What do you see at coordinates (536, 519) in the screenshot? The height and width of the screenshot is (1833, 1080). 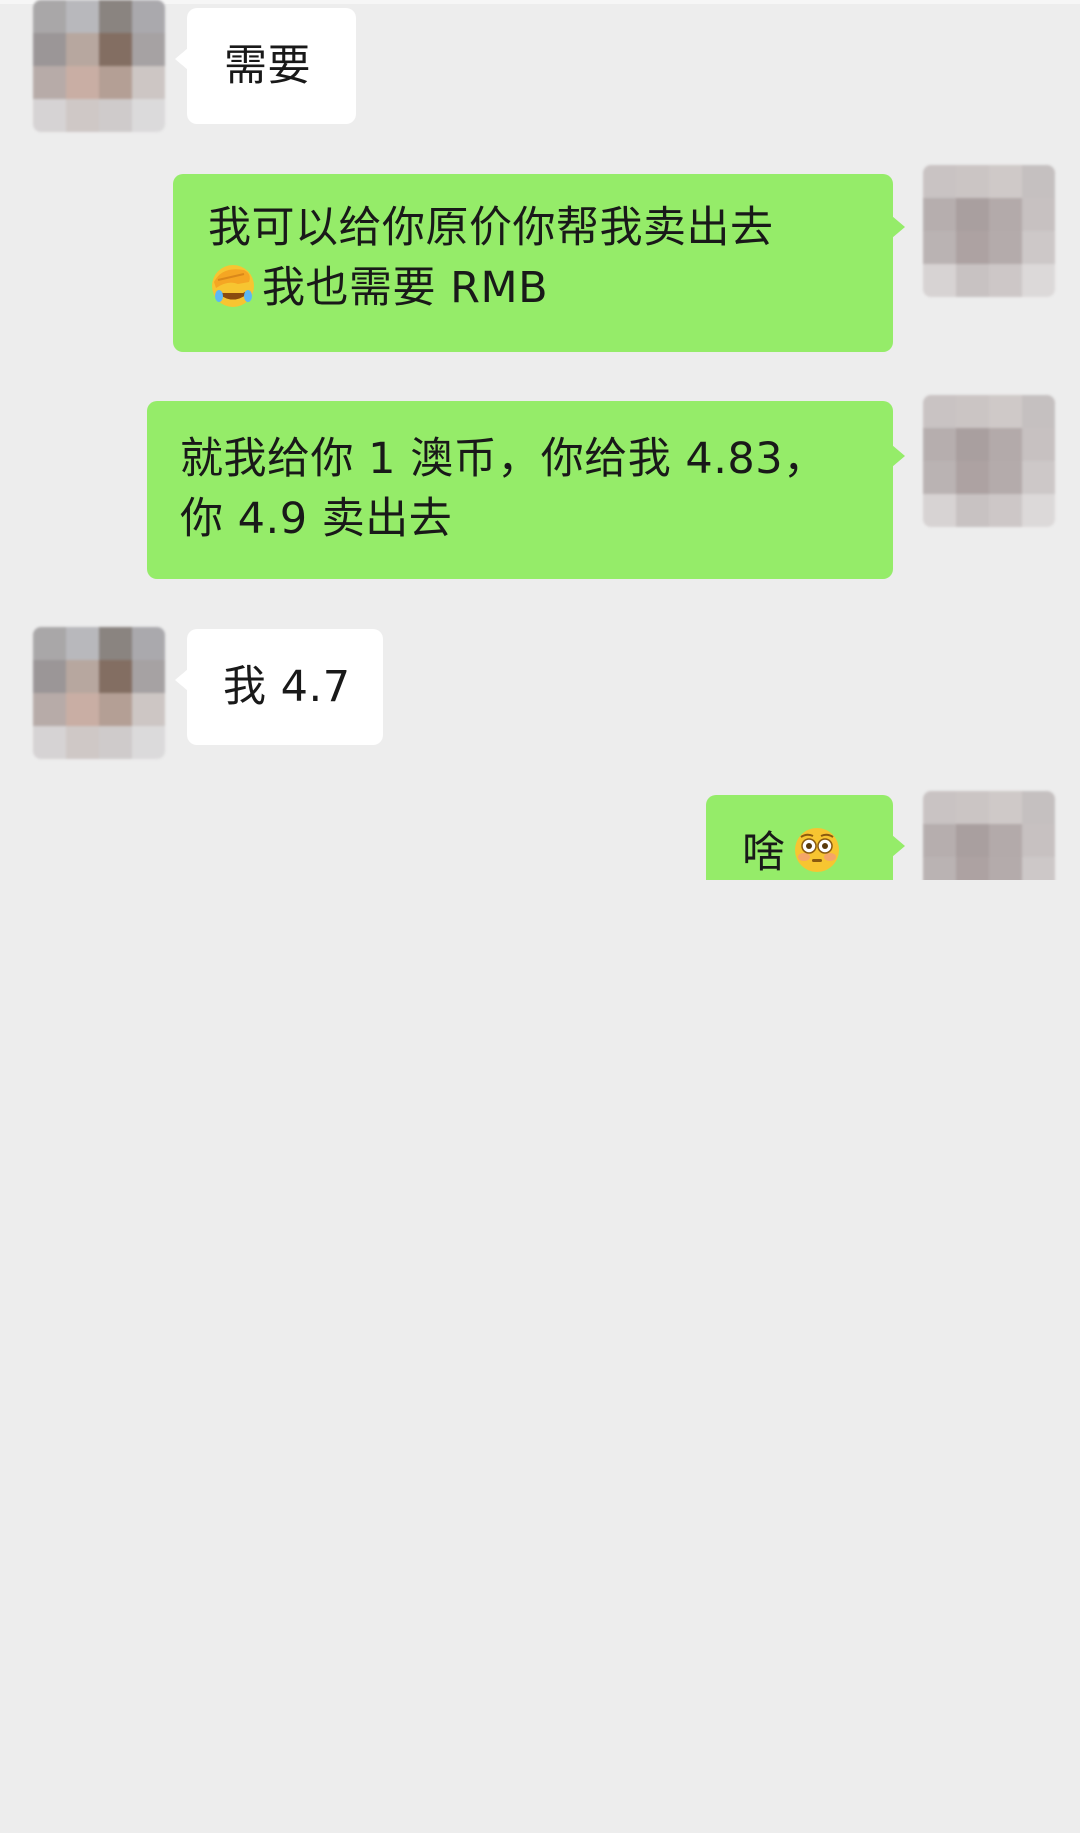 I see `message-line: 你 4.9 卖出去` at bounding box center [536, 519].